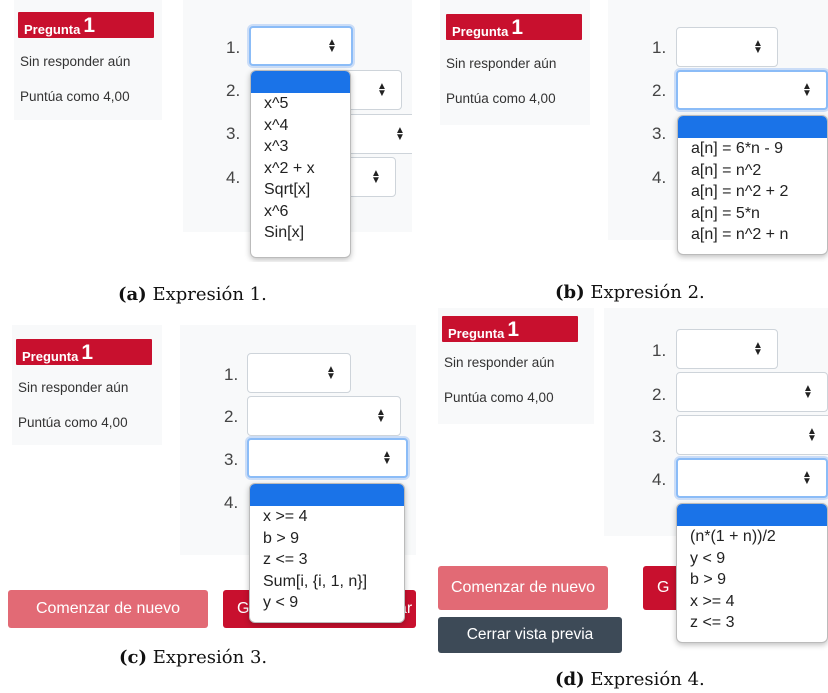 Image resolution: width=828 pixels, height=693 pixels. What do you see at coordinates (300, 126) in the screenshot?
I see `dropdown-option: x^4` at bounding box center [300, 126].